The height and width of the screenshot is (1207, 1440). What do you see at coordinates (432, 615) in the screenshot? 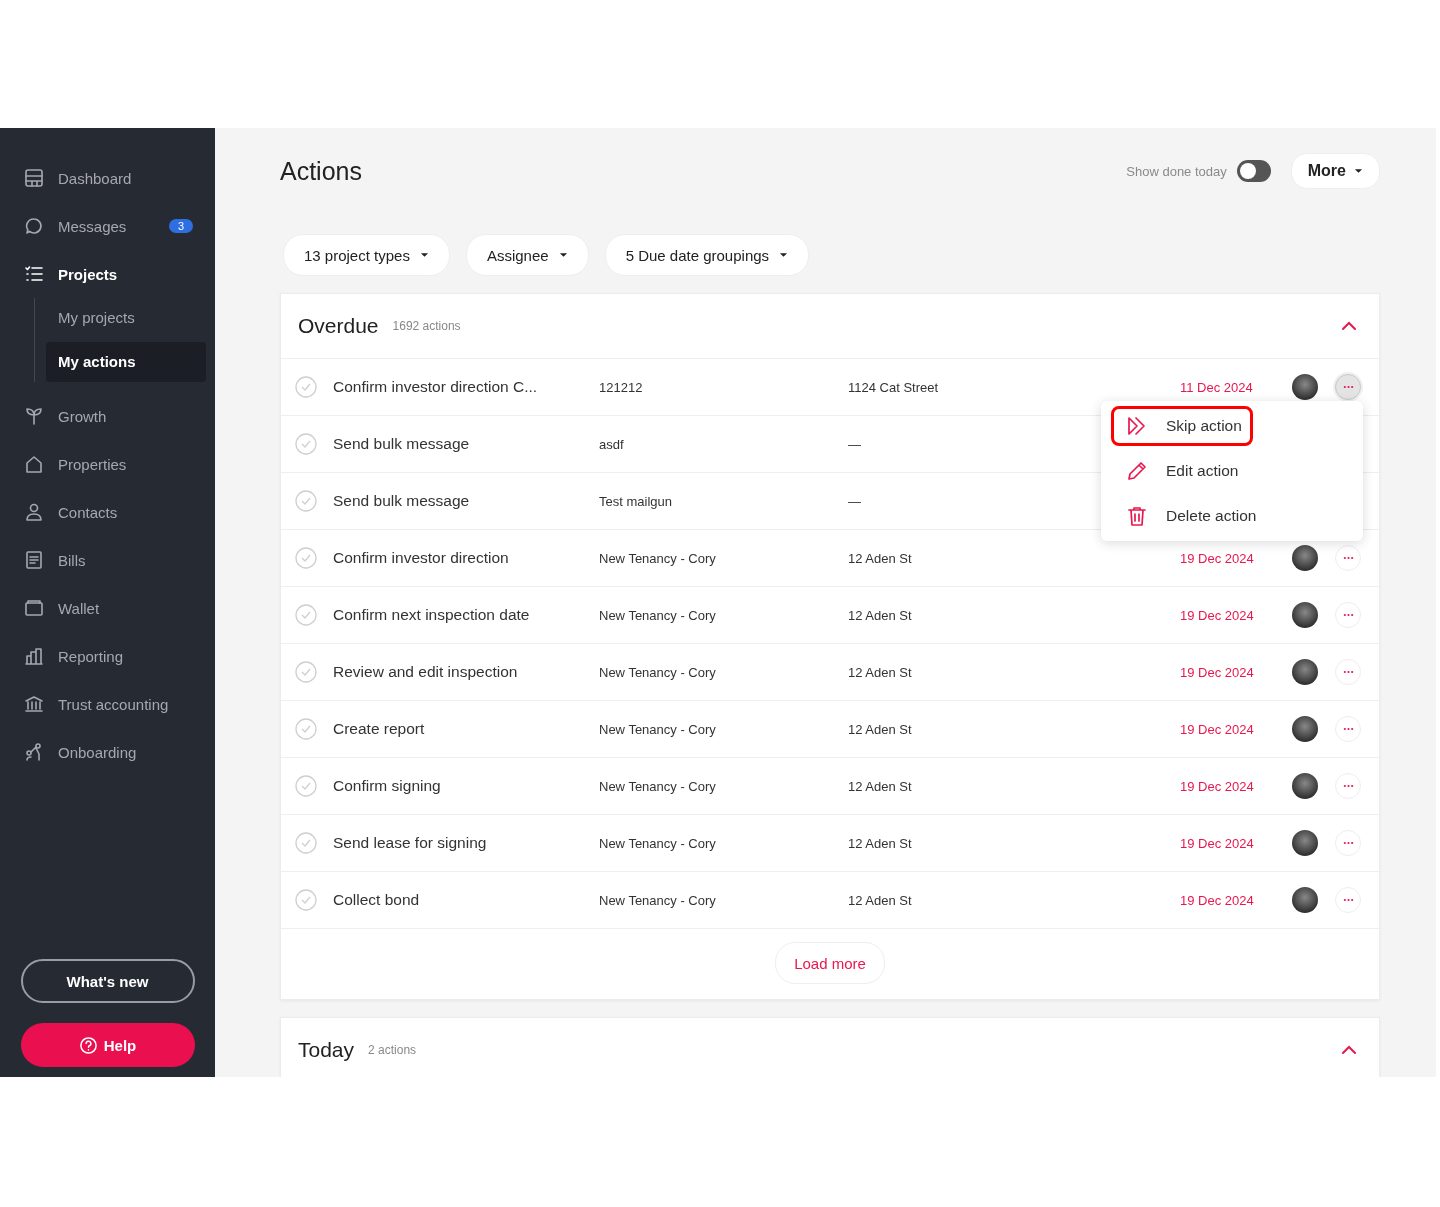
I see `action-name: Confirm next inspection date` at bounding box center [432, 615].